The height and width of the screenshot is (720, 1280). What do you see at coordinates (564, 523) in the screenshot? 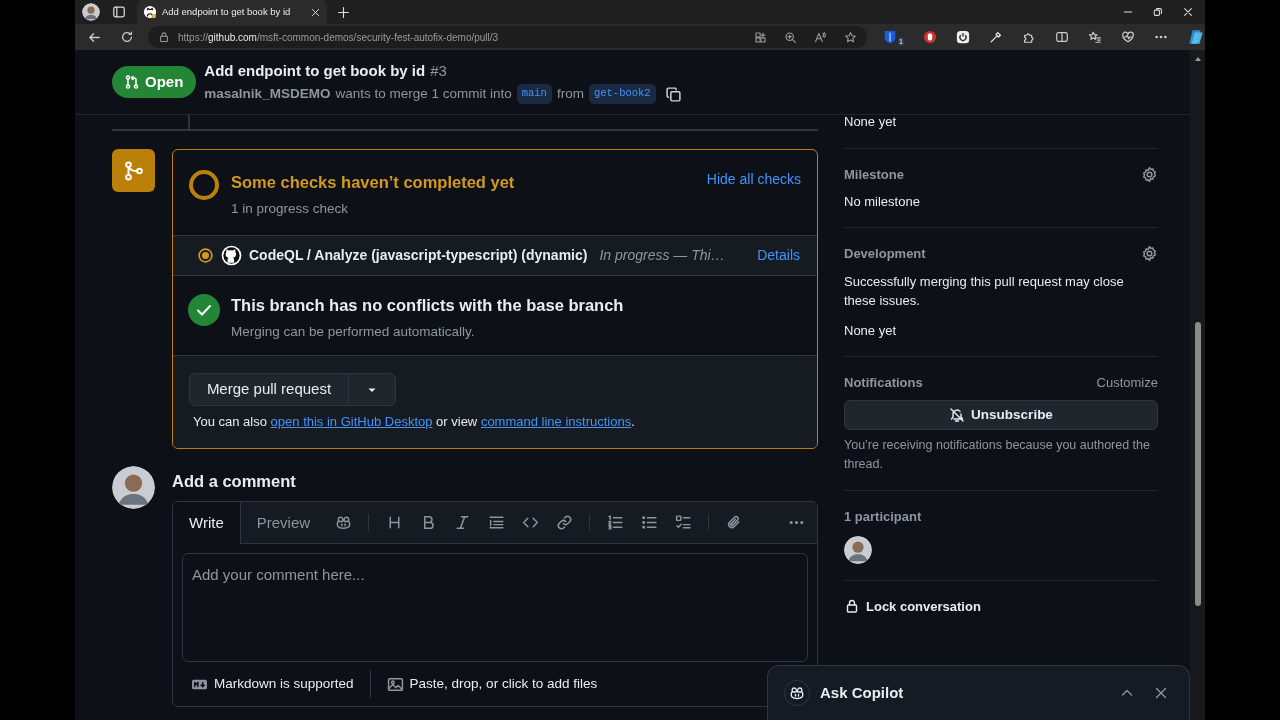
I see `link-icon` at bounding box center [564, 523].